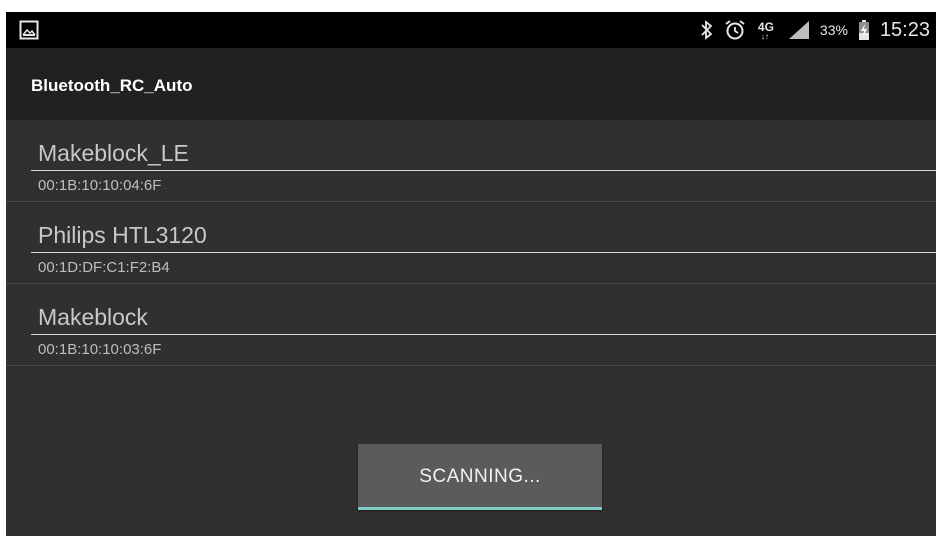  What do you see at coordinates (798, 30) in the screenshot?
I see `signal-icon` at bounding box center [798, 30].